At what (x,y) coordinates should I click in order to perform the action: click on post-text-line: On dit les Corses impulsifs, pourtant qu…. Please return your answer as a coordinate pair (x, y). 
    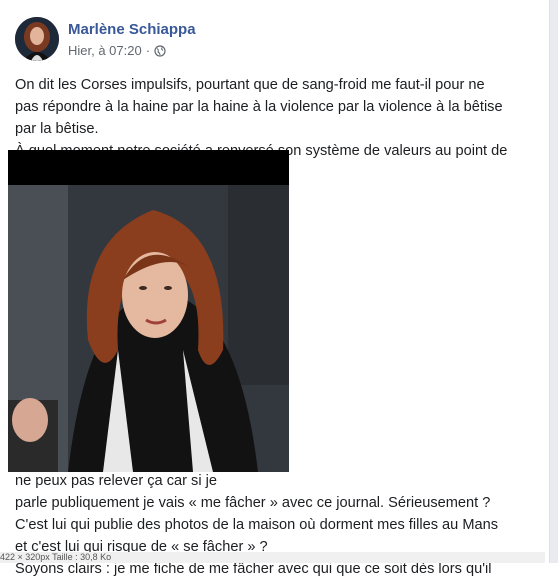
    Looking at the image, I should click on (250, 85).